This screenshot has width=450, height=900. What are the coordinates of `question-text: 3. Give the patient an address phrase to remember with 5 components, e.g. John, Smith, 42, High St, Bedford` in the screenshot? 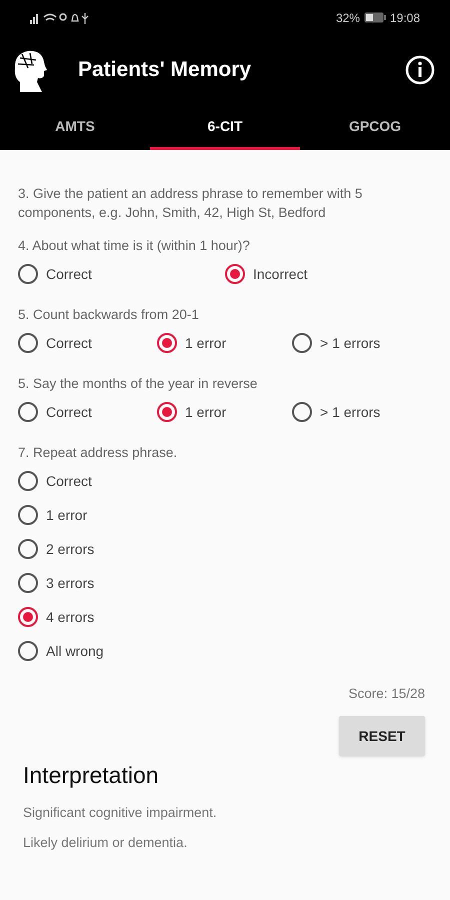 It's located at (191, 203).